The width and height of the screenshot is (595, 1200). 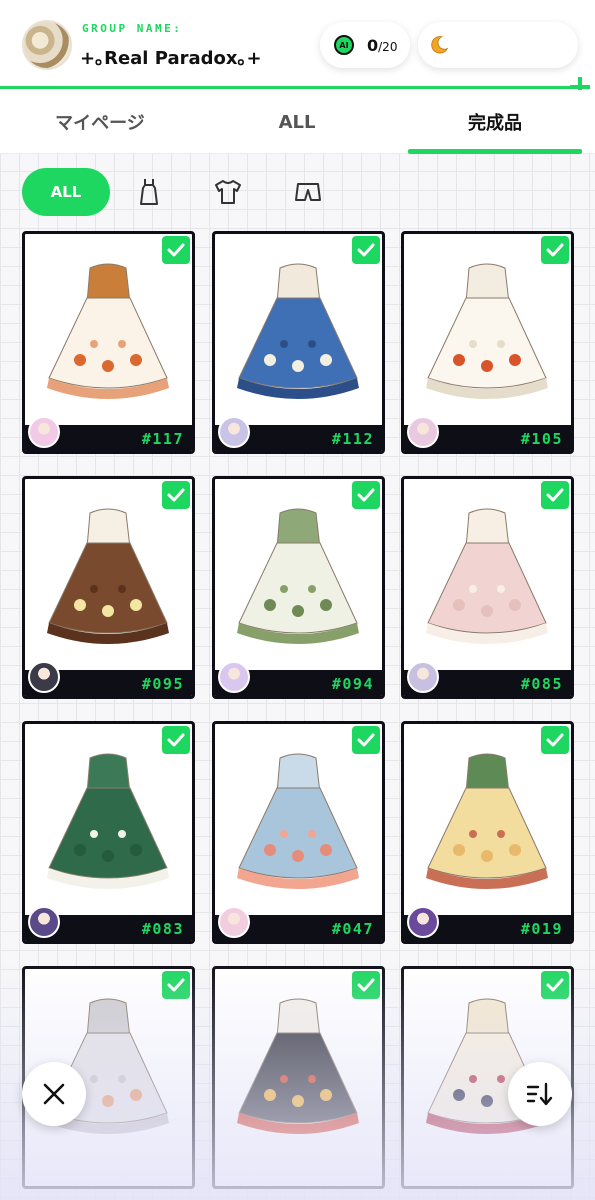 I want to click on card-number: #105, so click(x=541, y=439).